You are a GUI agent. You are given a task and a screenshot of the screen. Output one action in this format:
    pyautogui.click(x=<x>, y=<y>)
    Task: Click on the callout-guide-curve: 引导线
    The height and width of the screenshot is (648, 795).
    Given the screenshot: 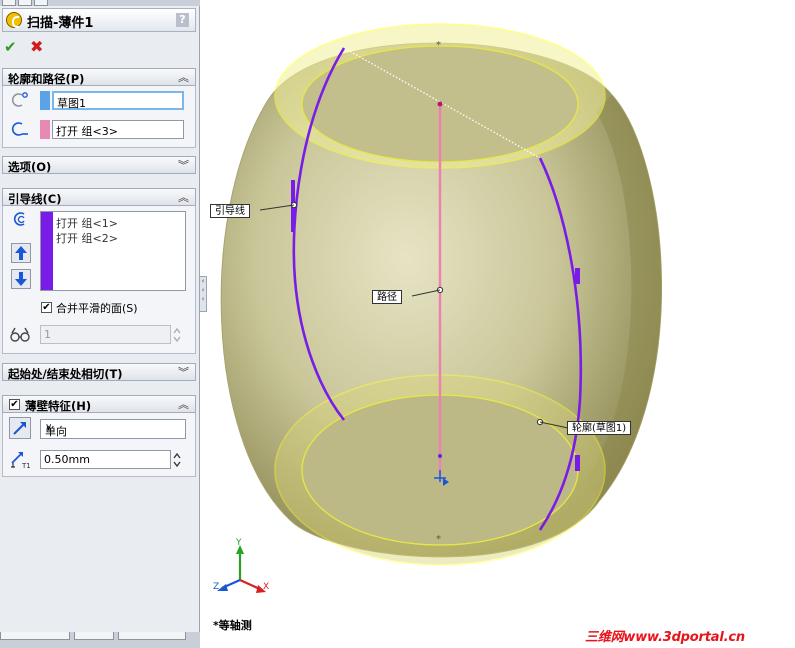 What is the action you would take?
    pyautogui.click(x=230, y=211)
    